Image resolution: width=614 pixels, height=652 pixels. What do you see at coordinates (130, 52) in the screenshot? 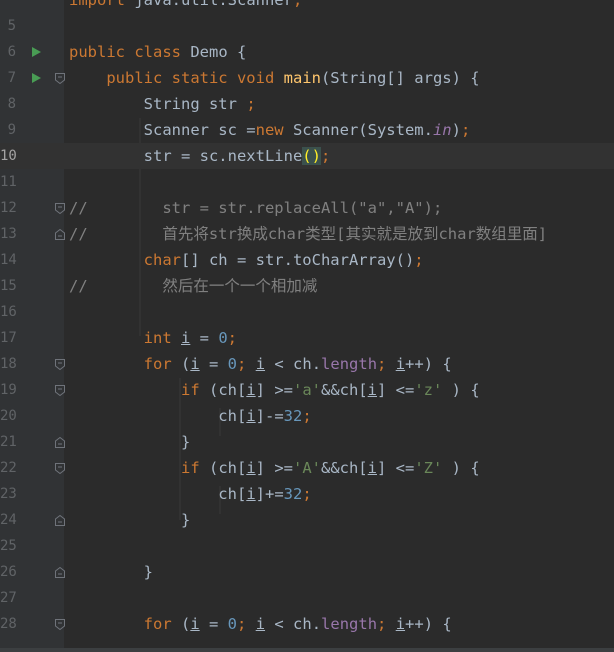
I see `code-token: public class` at bounding box center [130, 52].